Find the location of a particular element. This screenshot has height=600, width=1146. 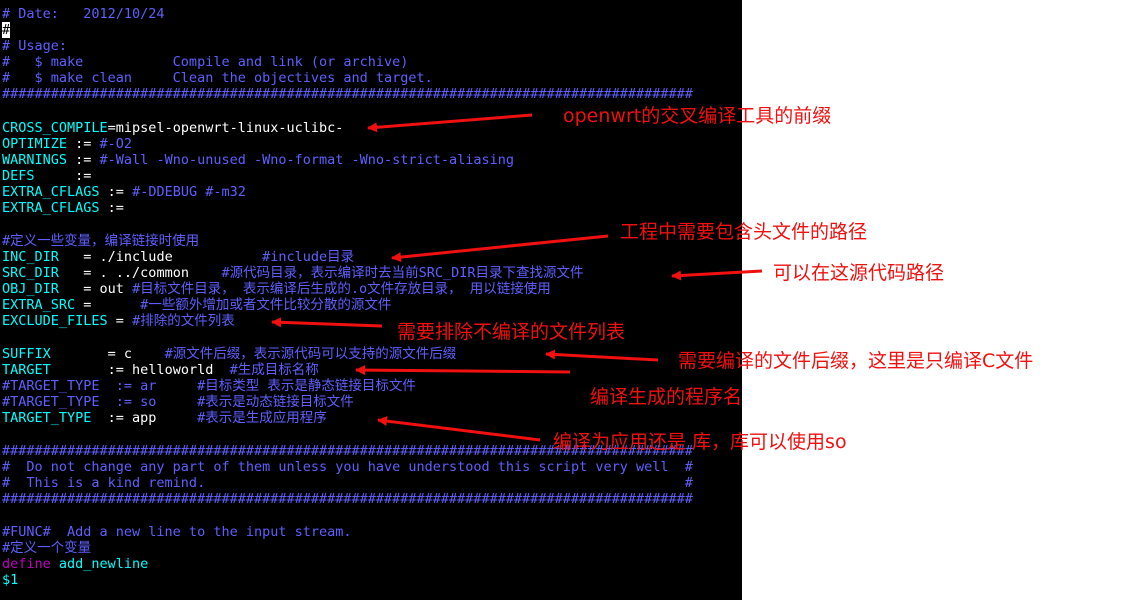

code-comment: #目标文件目录， 表示编译后生成的.o文件存放目录， 用以链接使用 is located at coordinates (341, 289).